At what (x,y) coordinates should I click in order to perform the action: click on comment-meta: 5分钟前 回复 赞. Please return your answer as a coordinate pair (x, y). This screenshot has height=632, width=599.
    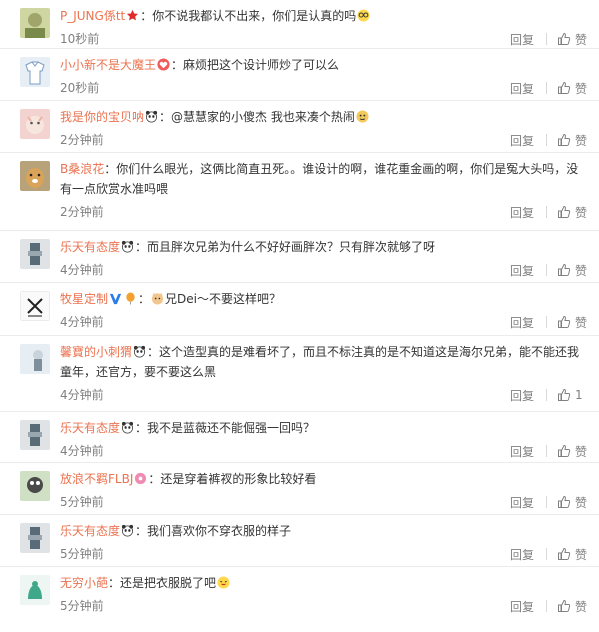
    Looking at the image, I should click on (323, 606).